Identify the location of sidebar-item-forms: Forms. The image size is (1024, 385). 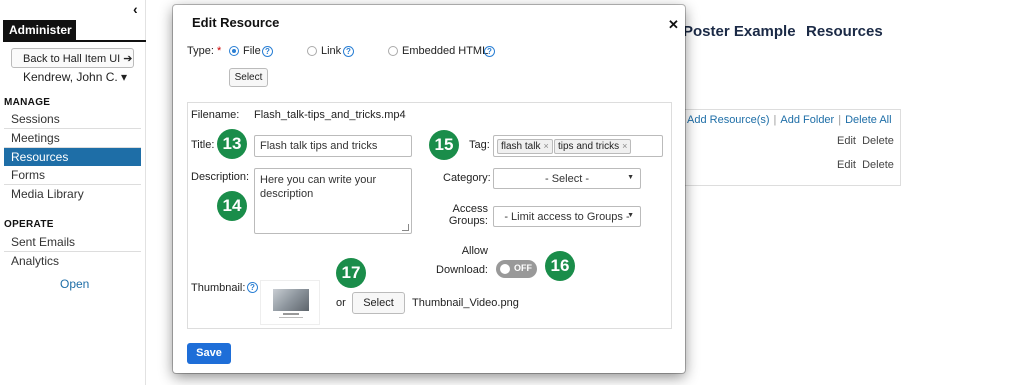
(72, 175).